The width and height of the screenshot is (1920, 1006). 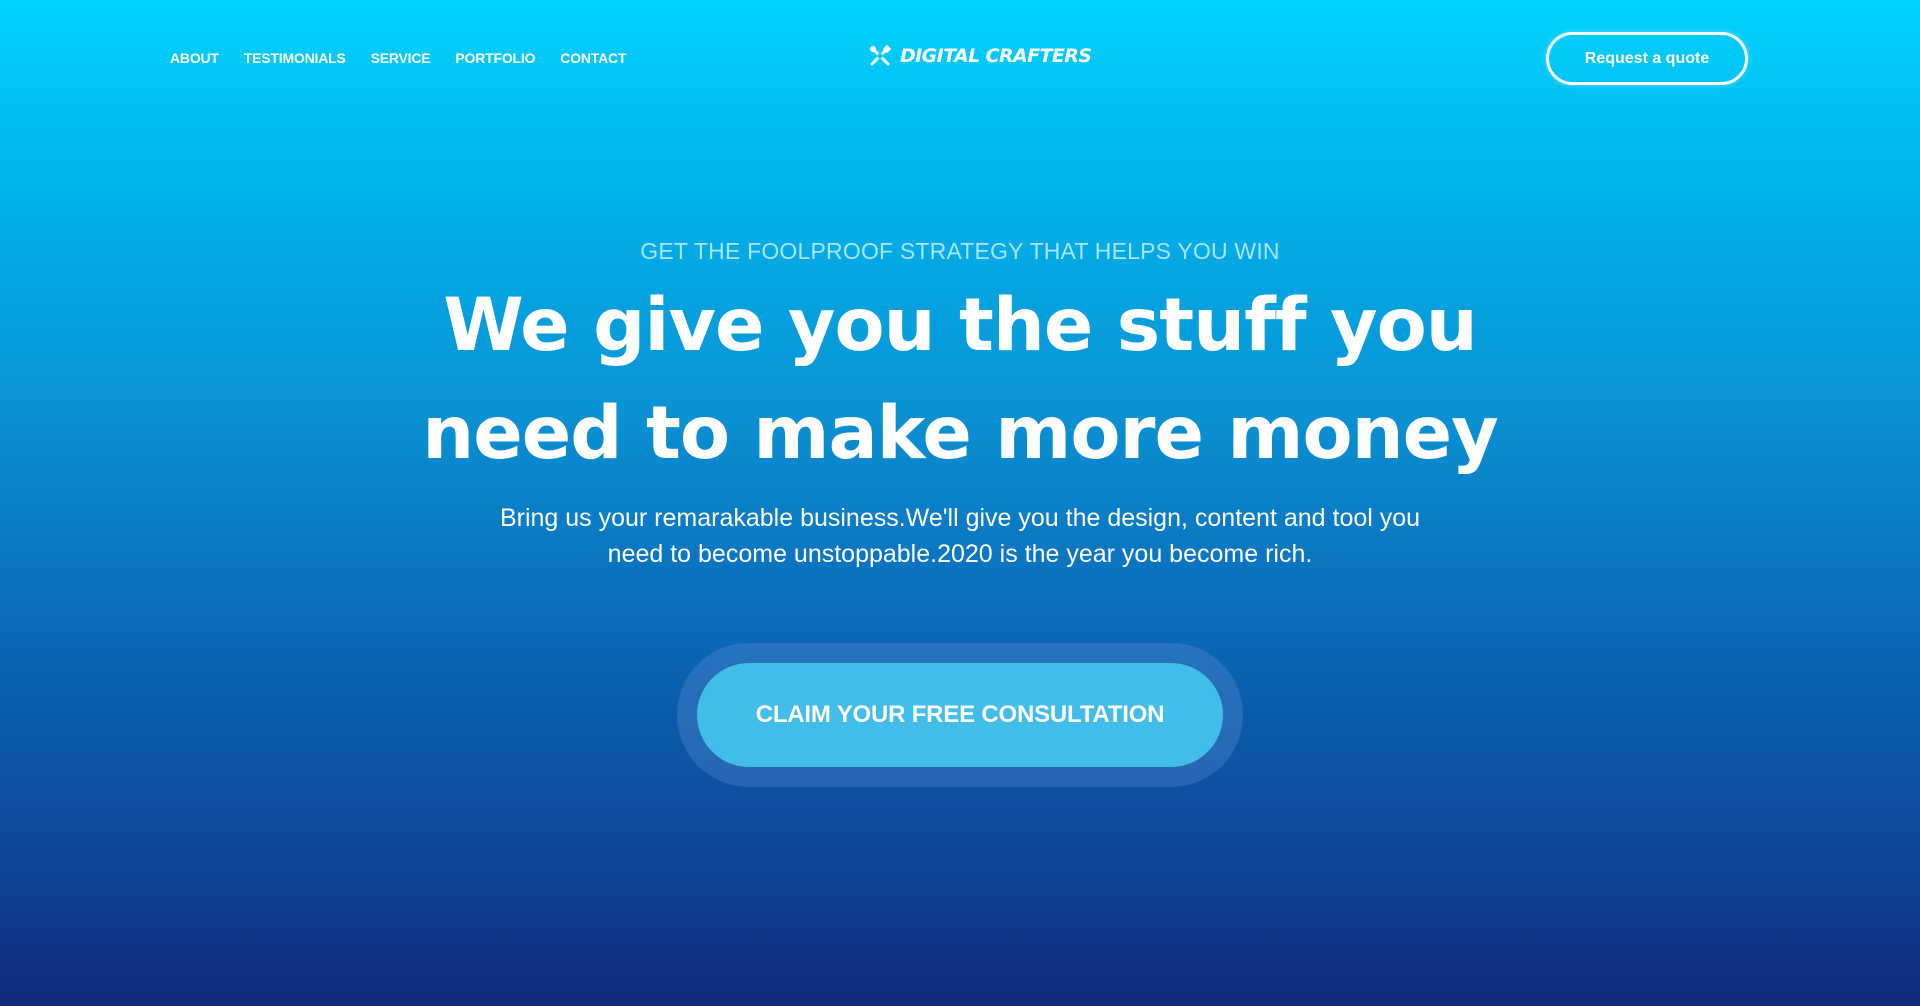 I want to click on site-logo: DIGITAL CRAFTERS, so click(x=980, y=56).